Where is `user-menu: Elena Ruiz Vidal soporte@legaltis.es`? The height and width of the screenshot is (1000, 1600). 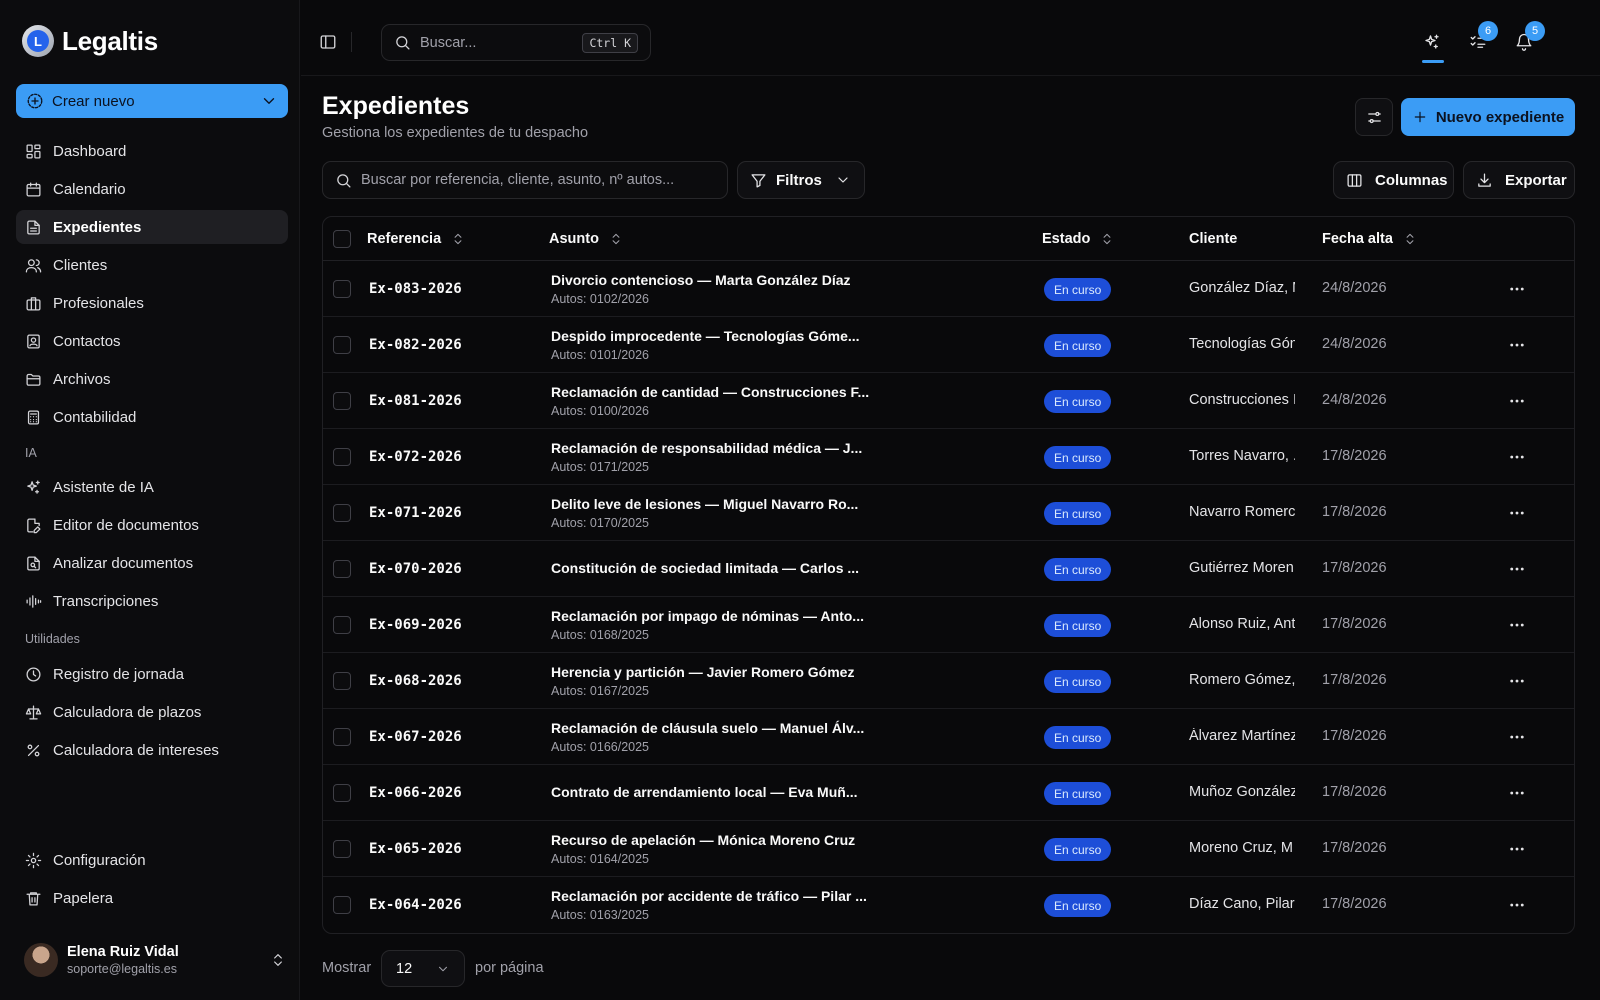
user-menu: Elena Ruiz Vidal soporte@legaltis.es is located at coordinates (155, 960).